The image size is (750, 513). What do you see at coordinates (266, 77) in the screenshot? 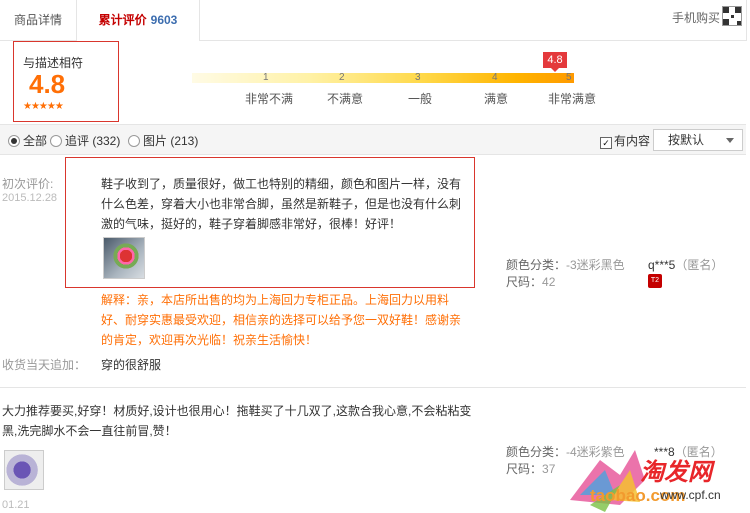
I see `scale-tick: 1` at bounding box center [266, 77].